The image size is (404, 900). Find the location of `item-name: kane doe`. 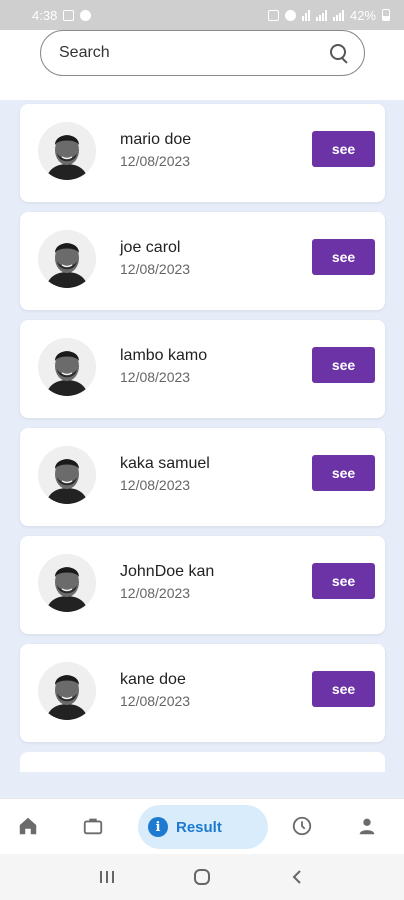

item-name: kane doe is located at coordinates (153, 679).